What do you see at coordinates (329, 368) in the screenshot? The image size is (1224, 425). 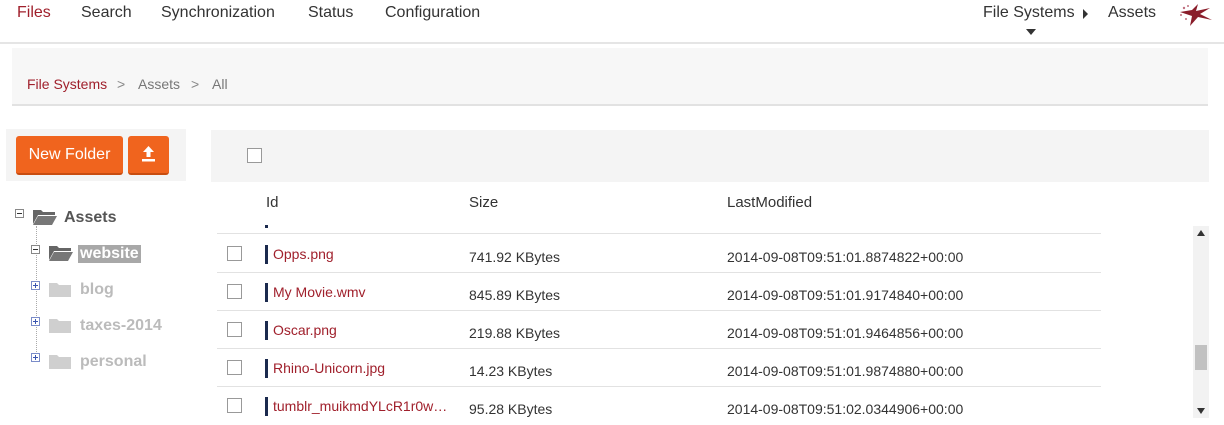 I see `file-name-link: Rhino-Unicorn.jpg` at bounding box center [329, 368].